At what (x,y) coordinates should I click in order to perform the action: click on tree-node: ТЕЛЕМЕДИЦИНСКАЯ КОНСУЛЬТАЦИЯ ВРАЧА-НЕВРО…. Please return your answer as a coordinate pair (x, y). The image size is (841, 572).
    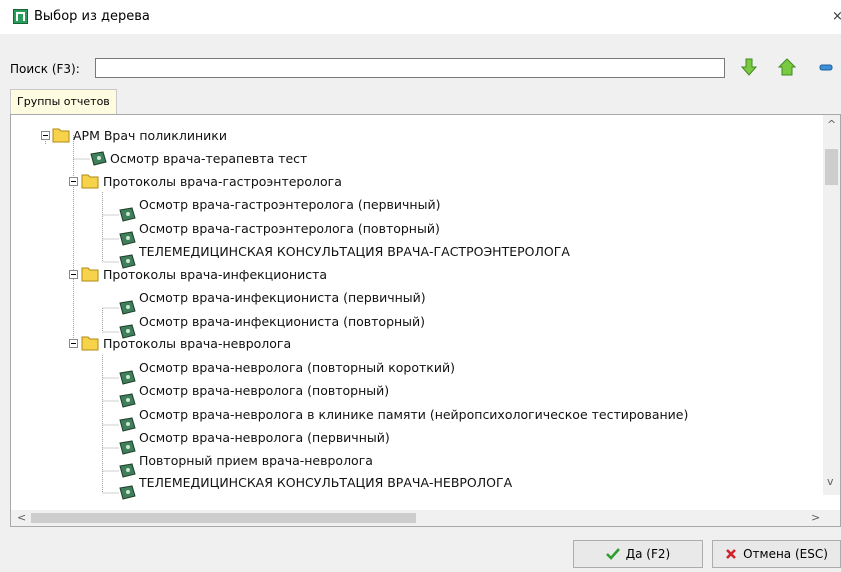
    Looking at the image, I should click on (325, 483).